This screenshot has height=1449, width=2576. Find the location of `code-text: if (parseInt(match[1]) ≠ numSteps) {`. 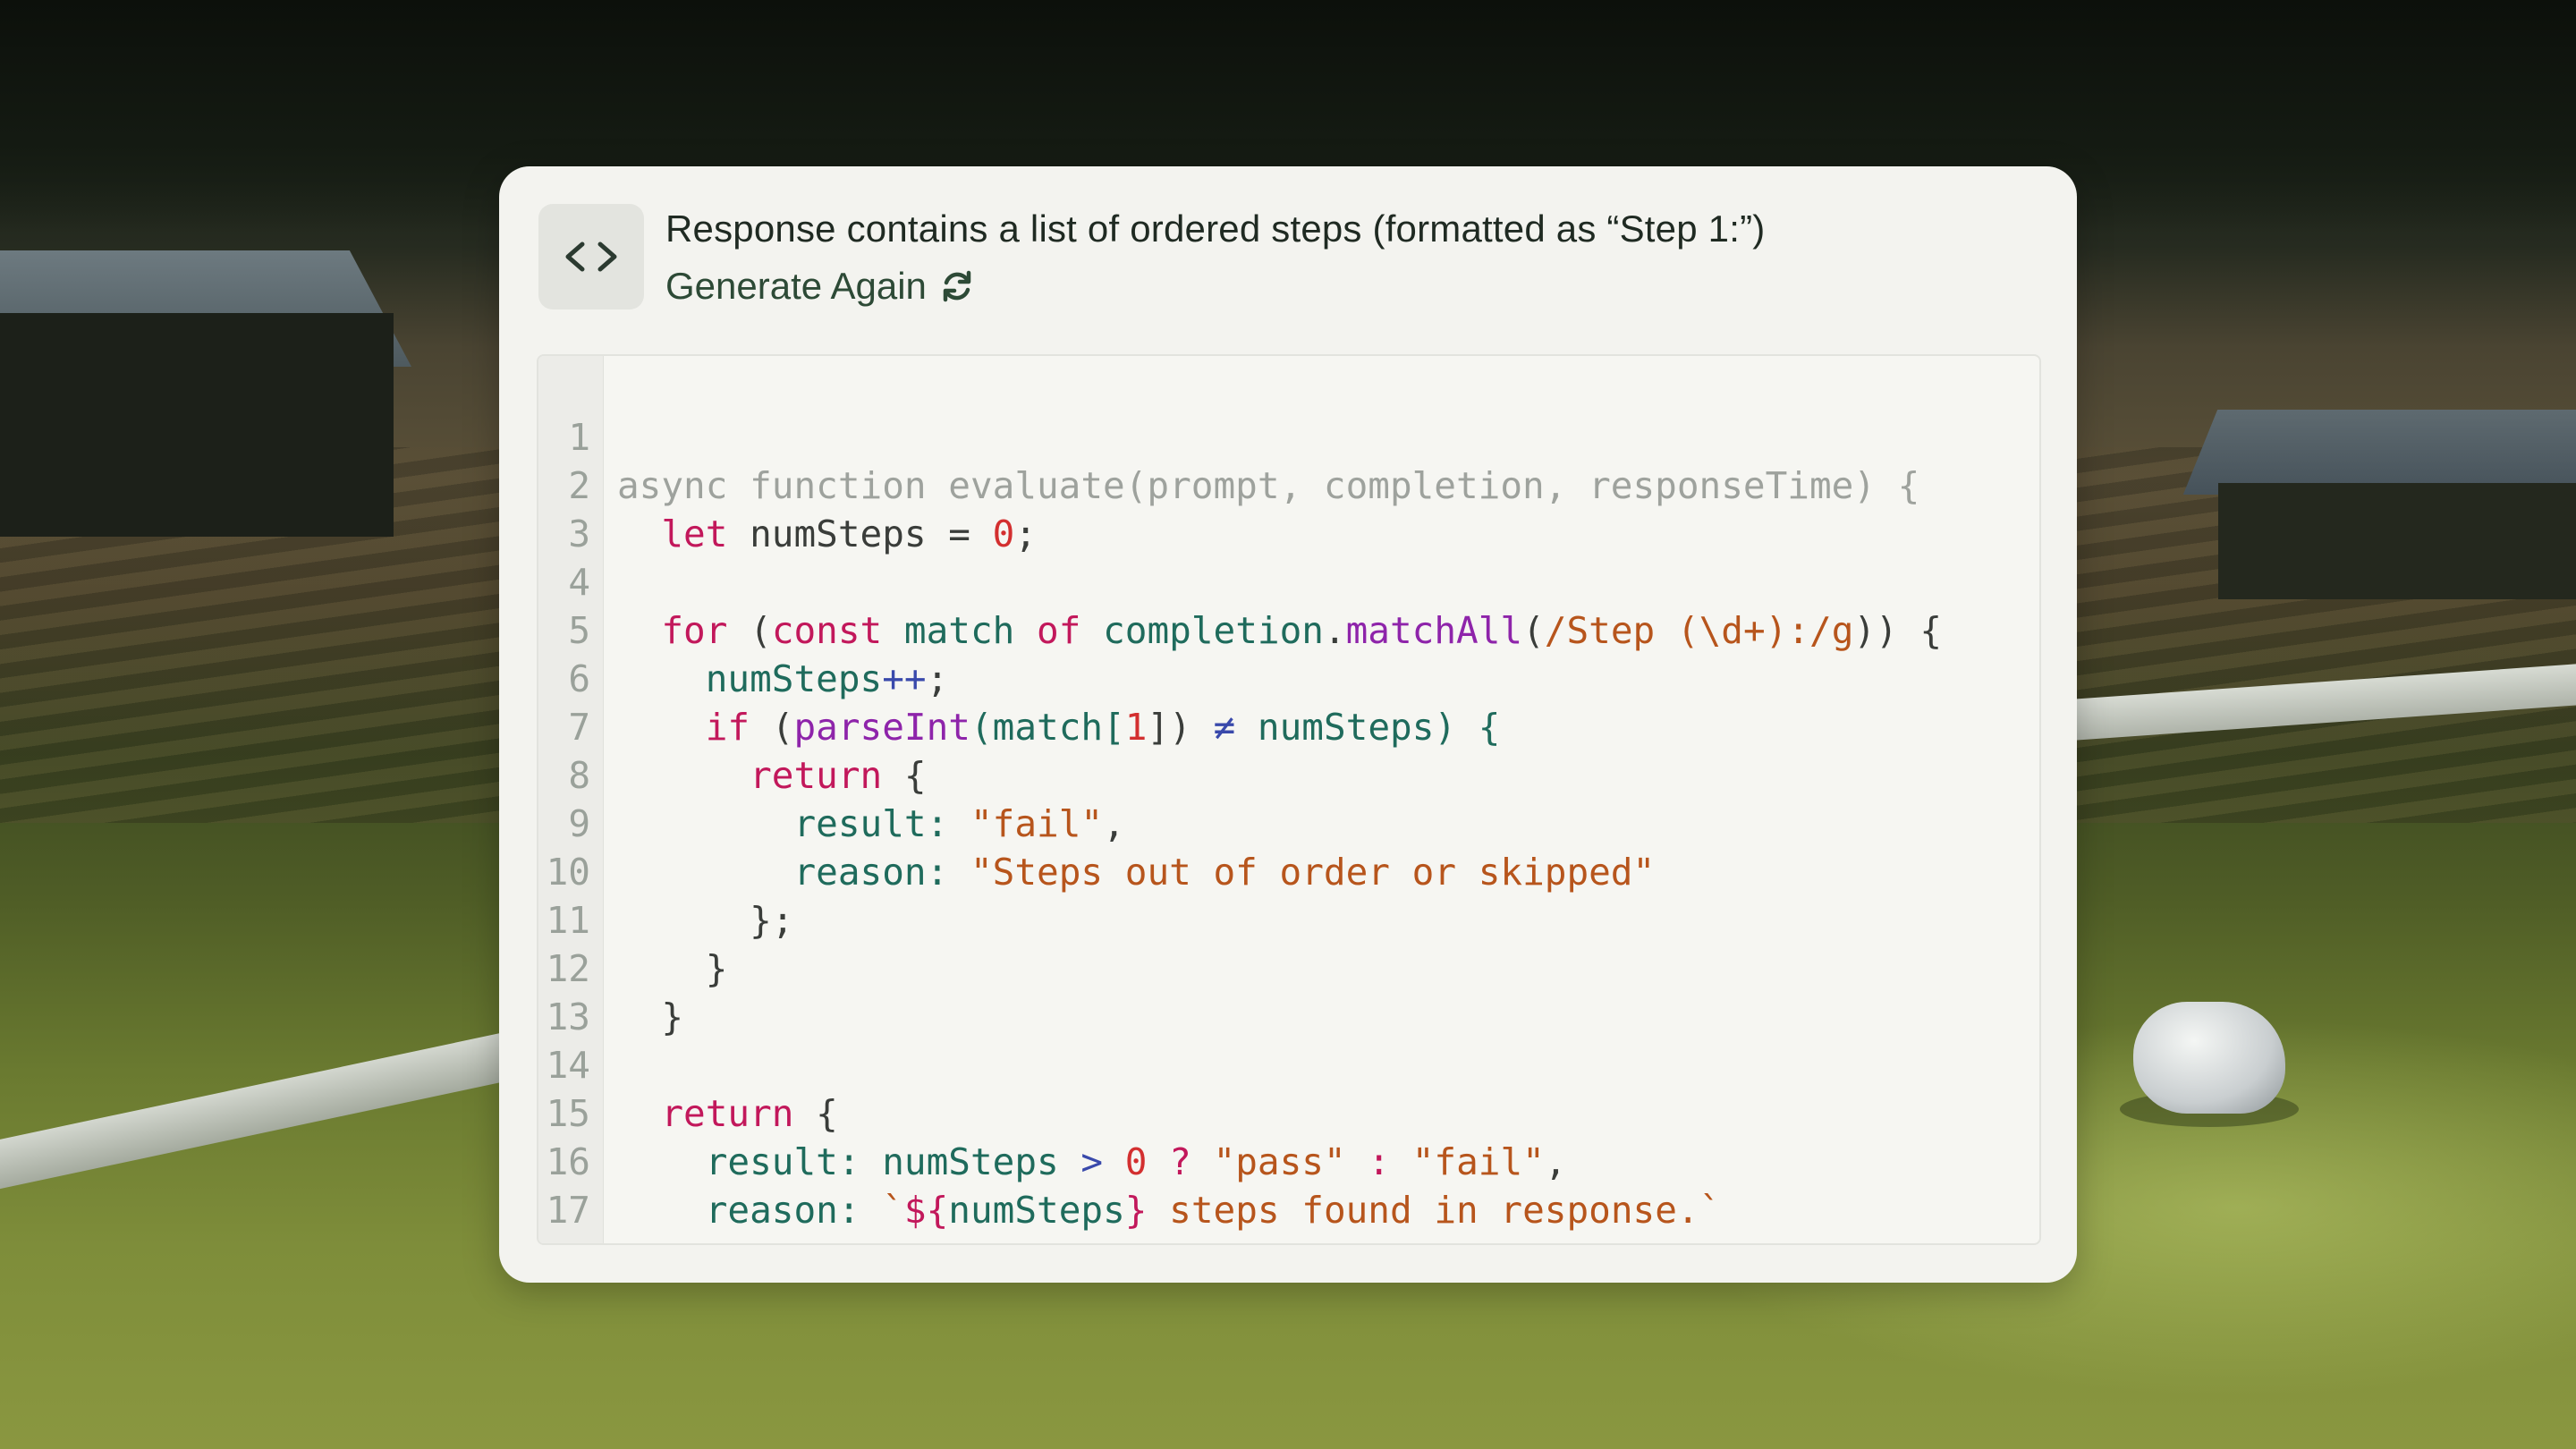

code-text: if (parseInt(match[1]) ≠ numSteps) { is located at coordinates (1059, 727).